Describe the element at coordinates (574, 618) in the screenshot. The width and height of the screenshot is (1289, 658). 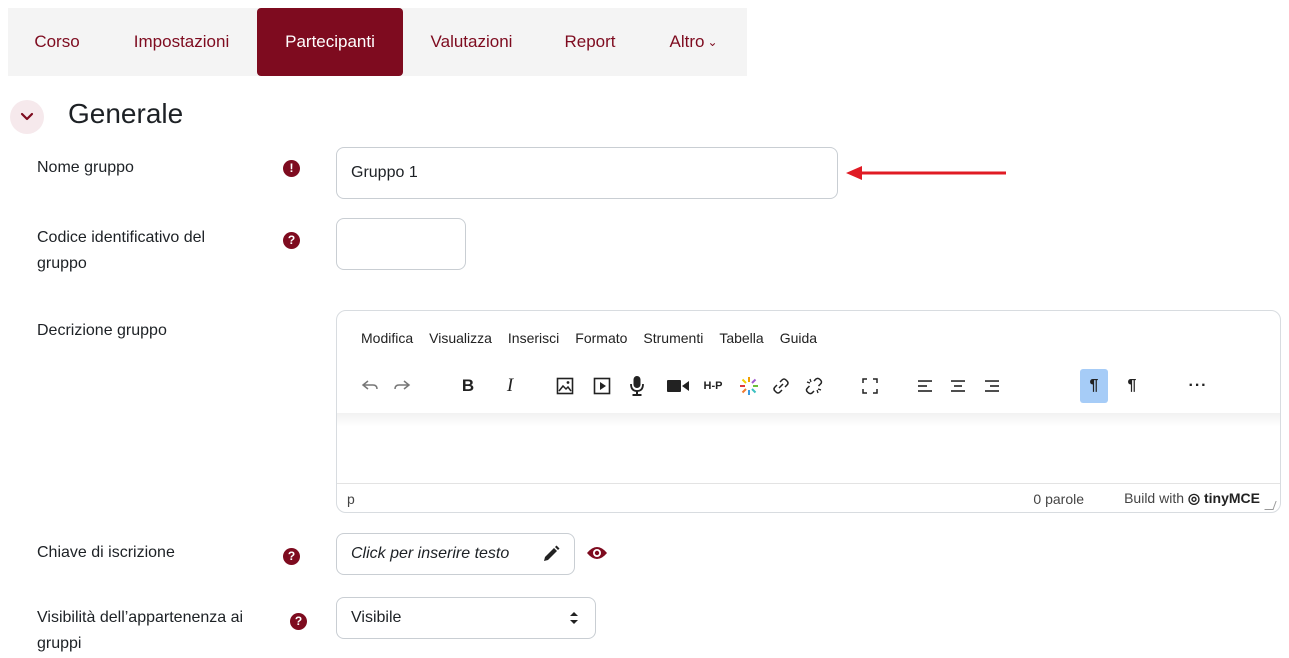
I see `select-arrows-icon` at that location.